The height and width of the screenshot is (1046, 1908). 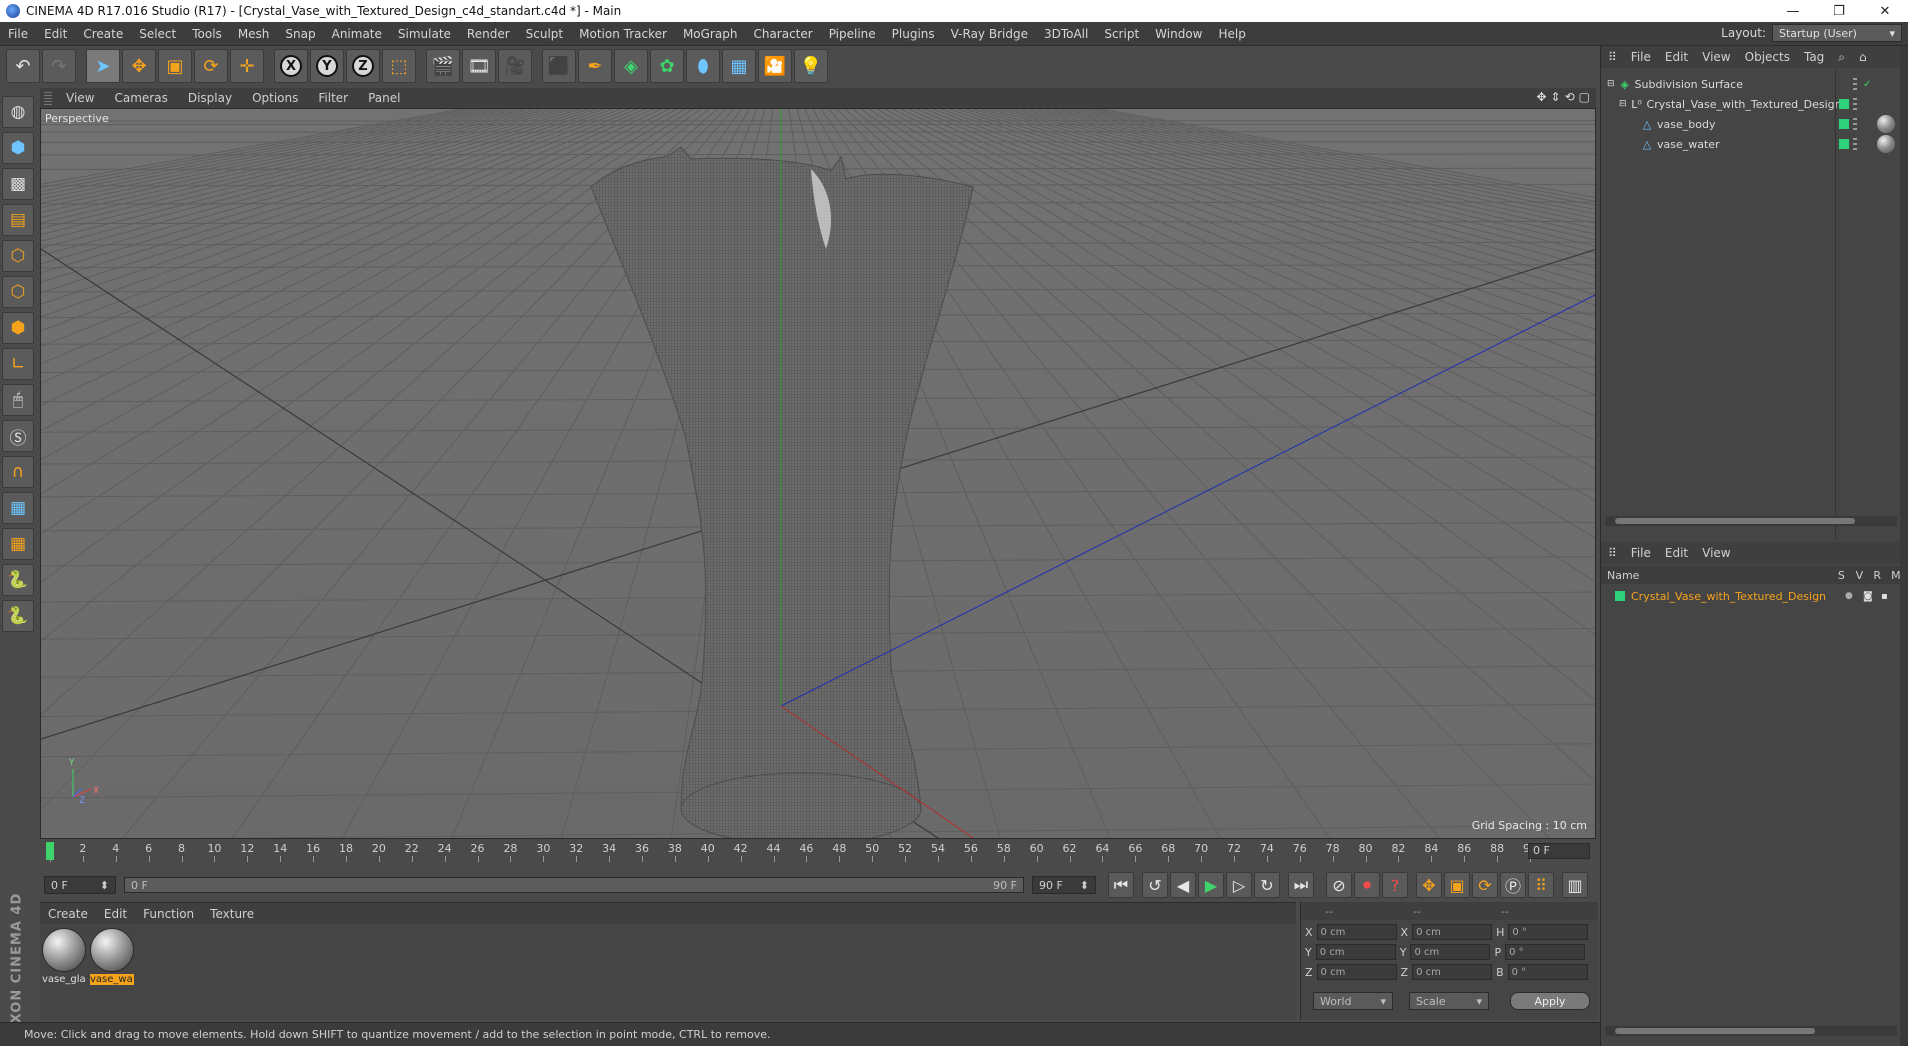 I want to click on edges-mode-button: ⬡, so click(x=18, y=292).